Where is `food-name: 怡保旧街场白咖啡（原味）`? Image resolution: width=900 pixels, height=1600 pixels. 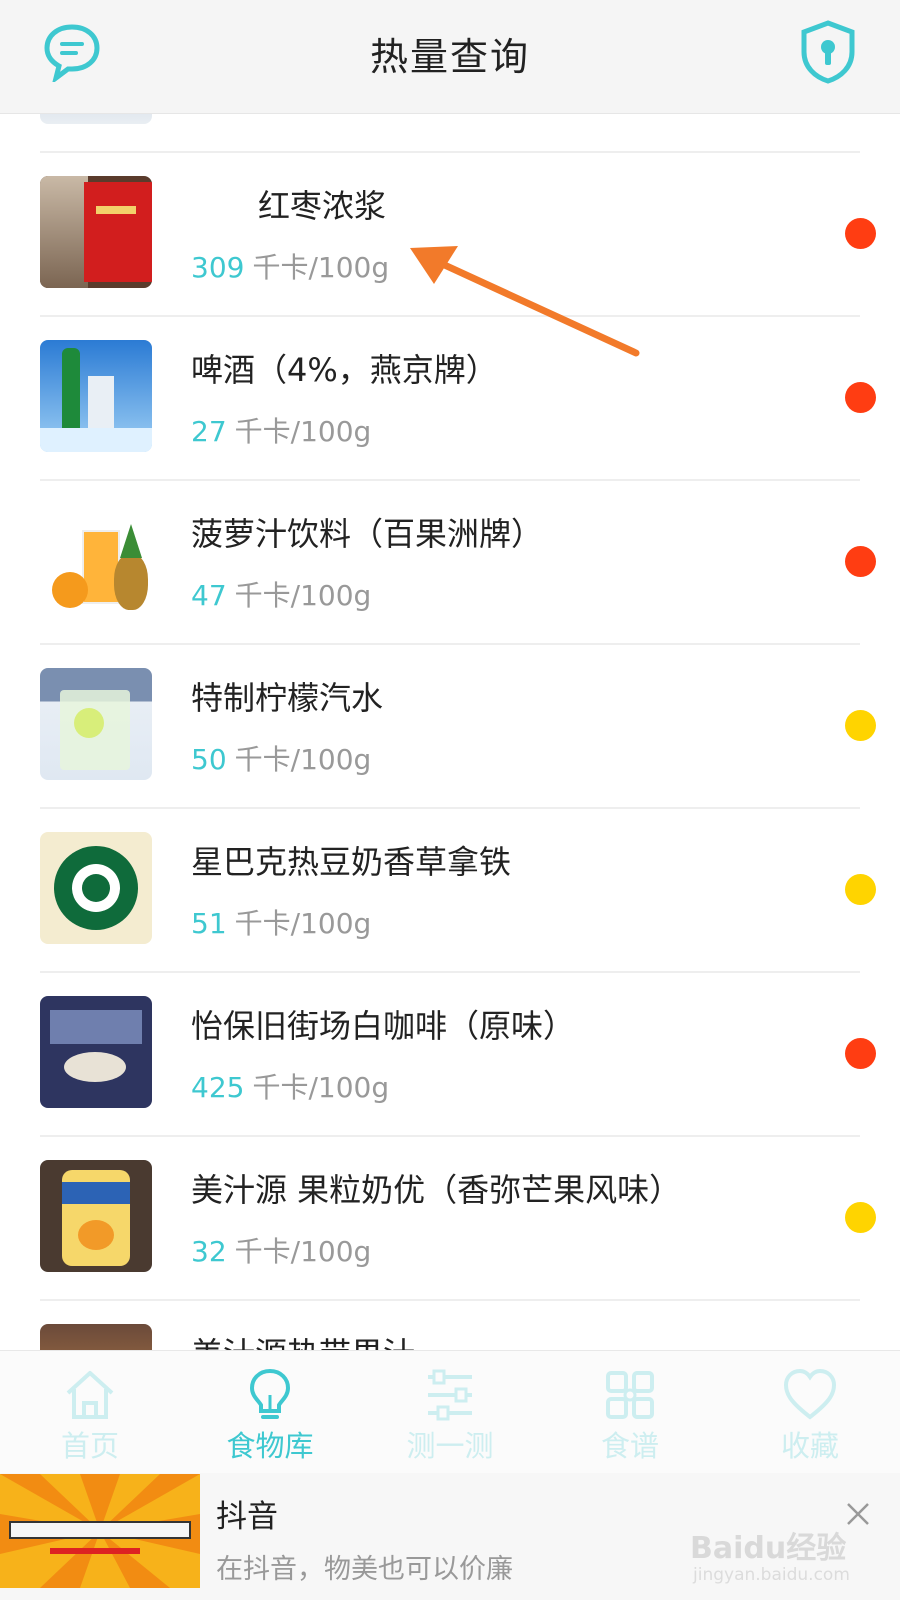
food-name: 怡保旧街场白咖啡（原味） is located at coordinates (383, 1026).